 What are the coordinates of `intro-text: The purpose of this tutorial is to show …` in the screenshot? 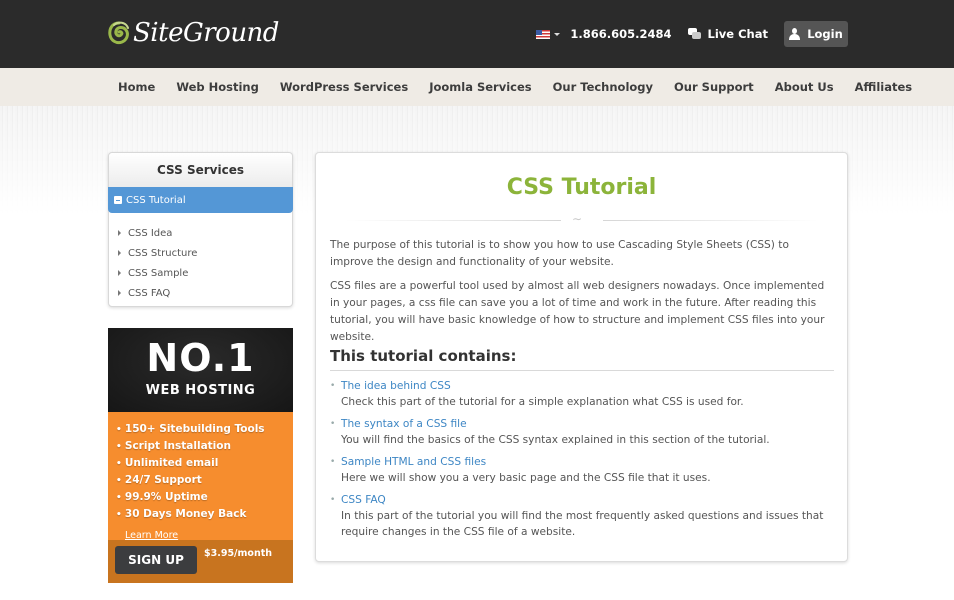 It's located at (582, 295).